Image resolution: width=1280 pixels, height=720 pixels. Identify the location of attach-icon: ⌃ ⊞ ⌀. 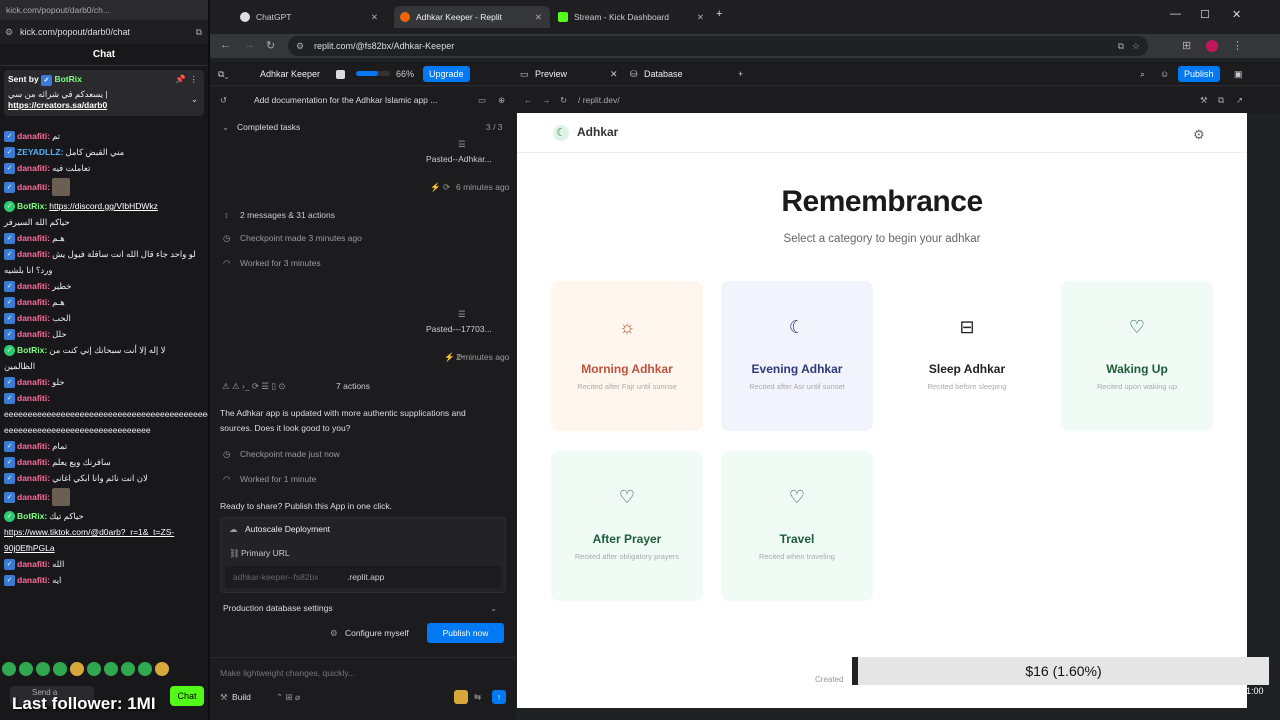
(288, 697).